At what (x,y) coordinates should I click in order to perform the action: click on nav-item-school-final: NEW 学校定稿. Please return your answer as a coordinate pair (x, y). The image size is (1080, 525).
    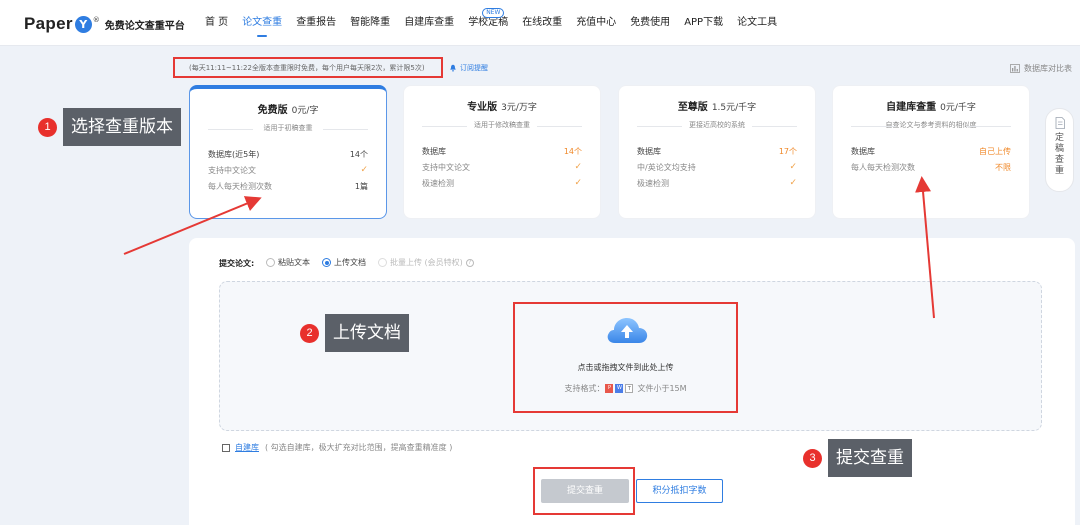
    Looking at the image, I should click on (488, 23).